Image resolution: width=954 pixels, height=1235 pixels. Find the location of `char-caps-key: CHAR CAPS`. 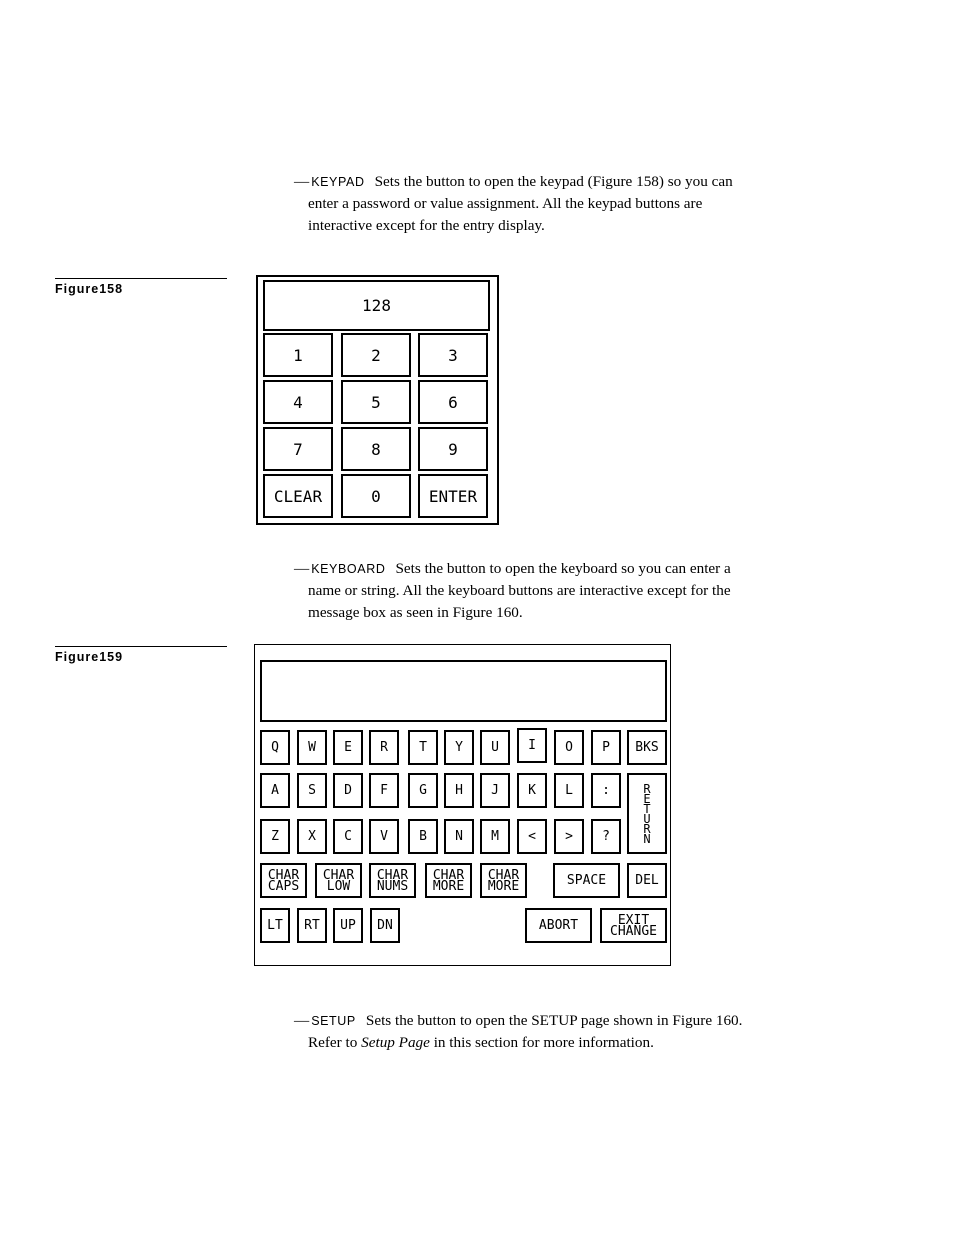

char-caps-key: CHAR CAPS is located at coordinates (283, 880).